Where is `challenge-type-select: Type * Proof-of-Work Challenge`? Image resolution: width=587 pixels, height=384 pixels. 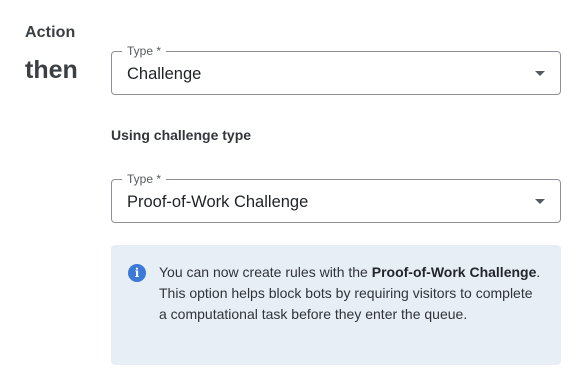
challenge-type-select: Type * Proof-of-Work Challenge is located at coordinates (336, 197).